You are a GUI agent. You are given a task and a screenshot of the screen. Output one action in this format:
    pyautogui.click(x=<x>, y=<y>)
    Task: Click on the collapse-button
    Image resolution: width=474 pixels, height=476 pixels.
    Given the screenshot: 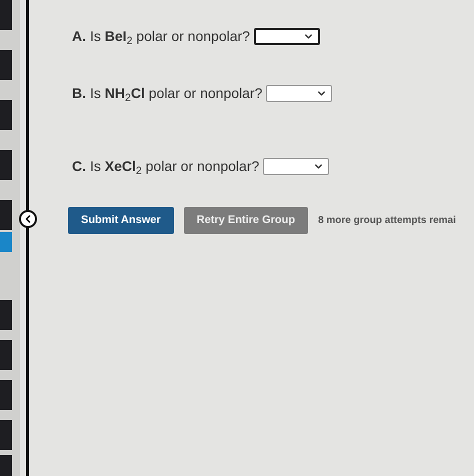 What is the action you would take?
    pyautogui.click(x=28, y=219)
    